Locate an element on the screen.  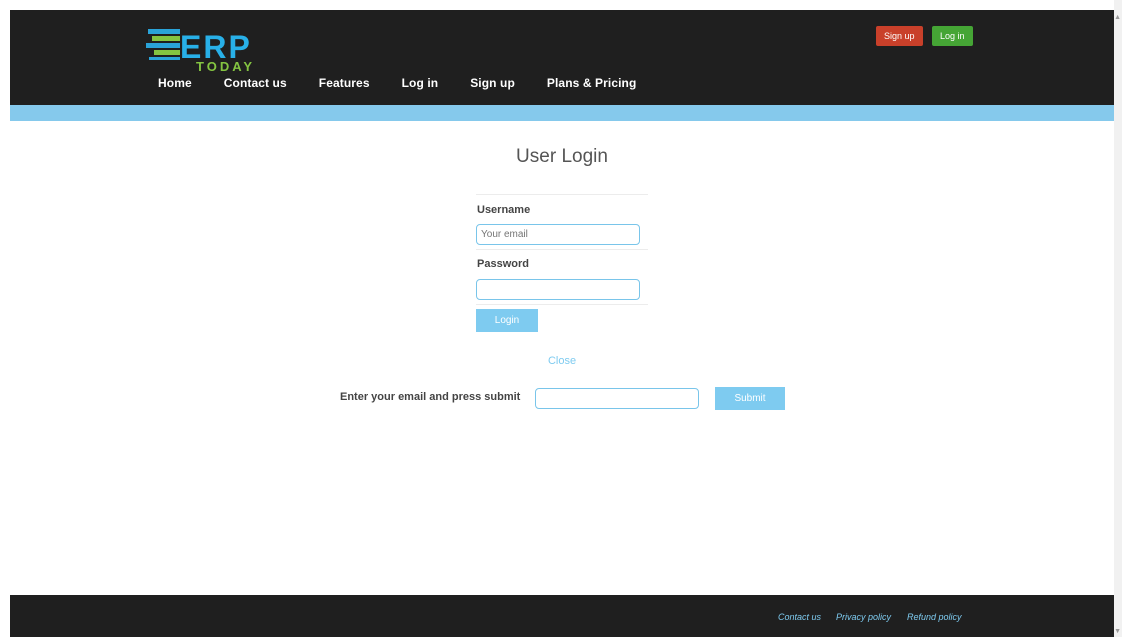
scroll-down-arrow-icon: ▼ is located at coordinates (1117, 631).